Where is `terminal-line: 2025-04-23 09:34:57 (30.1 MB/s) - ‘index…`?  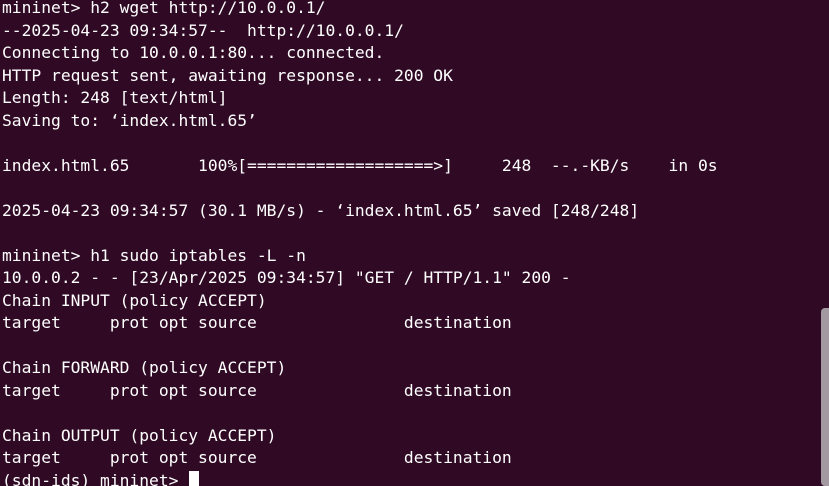
terminal-line: 2025-04-23 09:34:57 (30.1 MB/s) - ‘index… is located at coordinates (321, 210).